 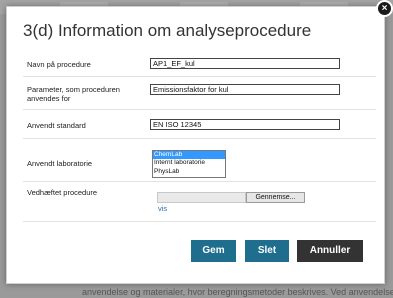 What do you see at coordinates (330, 251) in the screenshot?
I see `cancel-button: Annuller` at bounding box center [330, 251].